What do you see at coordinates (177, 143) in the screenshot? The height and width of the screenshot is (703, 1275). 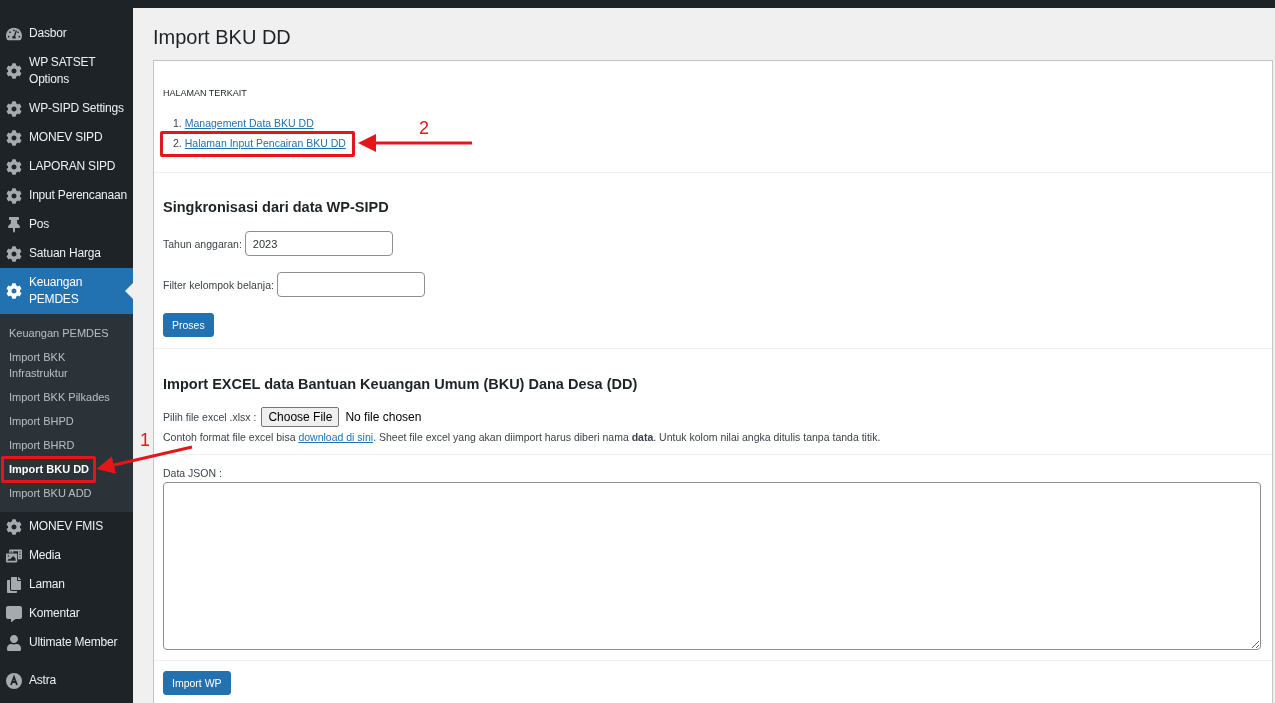 I see `list-number: 2.` at bounding box center [177, 143].